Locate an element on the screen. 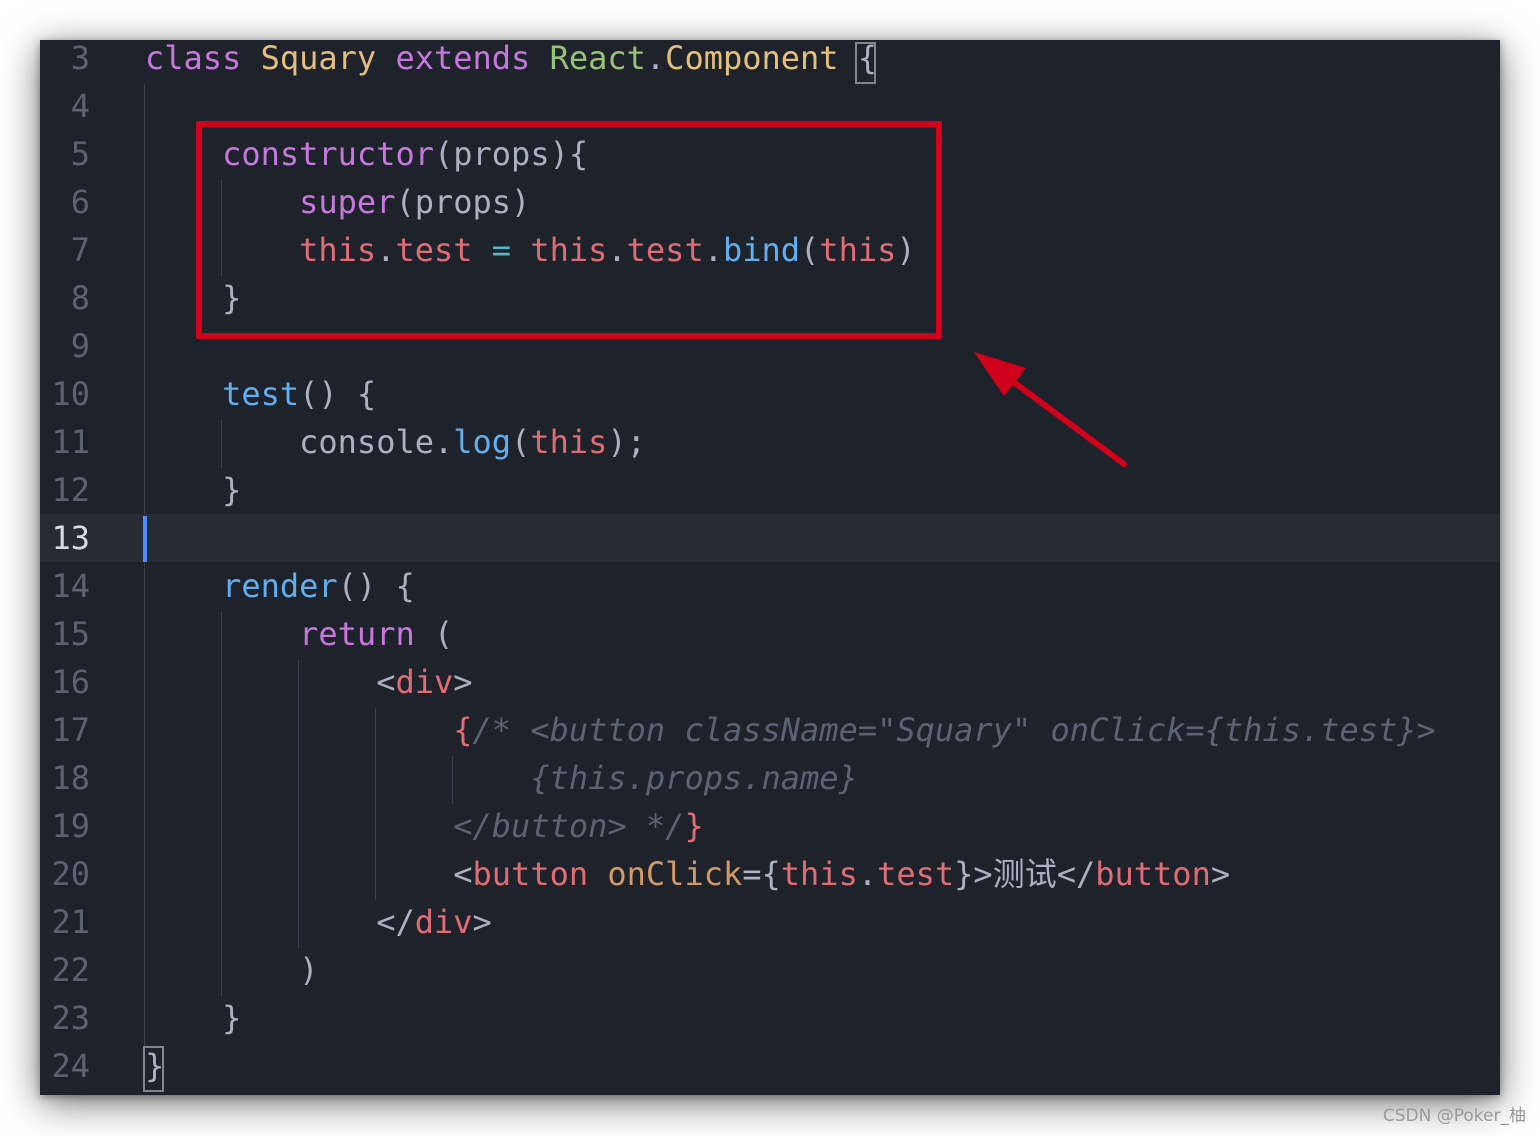 The width and height of the screenshot is (1540, 1136). code-line: 19 </button> */} is located at coordinates (770, 826).